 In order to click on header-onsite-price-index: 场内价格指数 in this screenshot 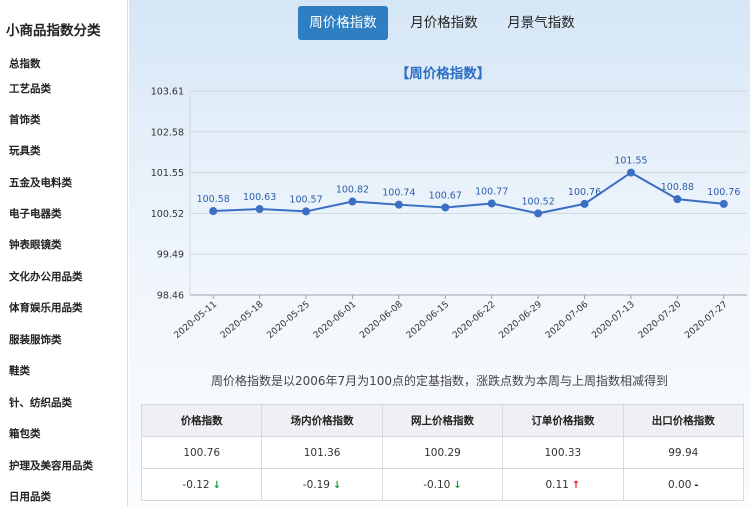, I will do `click(322, 420)`.